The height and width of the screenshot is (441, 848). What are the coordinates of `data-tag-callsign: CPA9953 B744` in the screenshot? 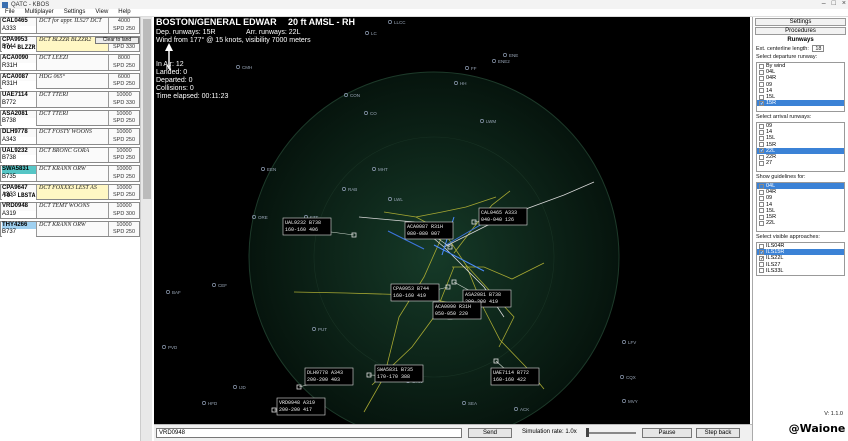 It's located at (411, 289).